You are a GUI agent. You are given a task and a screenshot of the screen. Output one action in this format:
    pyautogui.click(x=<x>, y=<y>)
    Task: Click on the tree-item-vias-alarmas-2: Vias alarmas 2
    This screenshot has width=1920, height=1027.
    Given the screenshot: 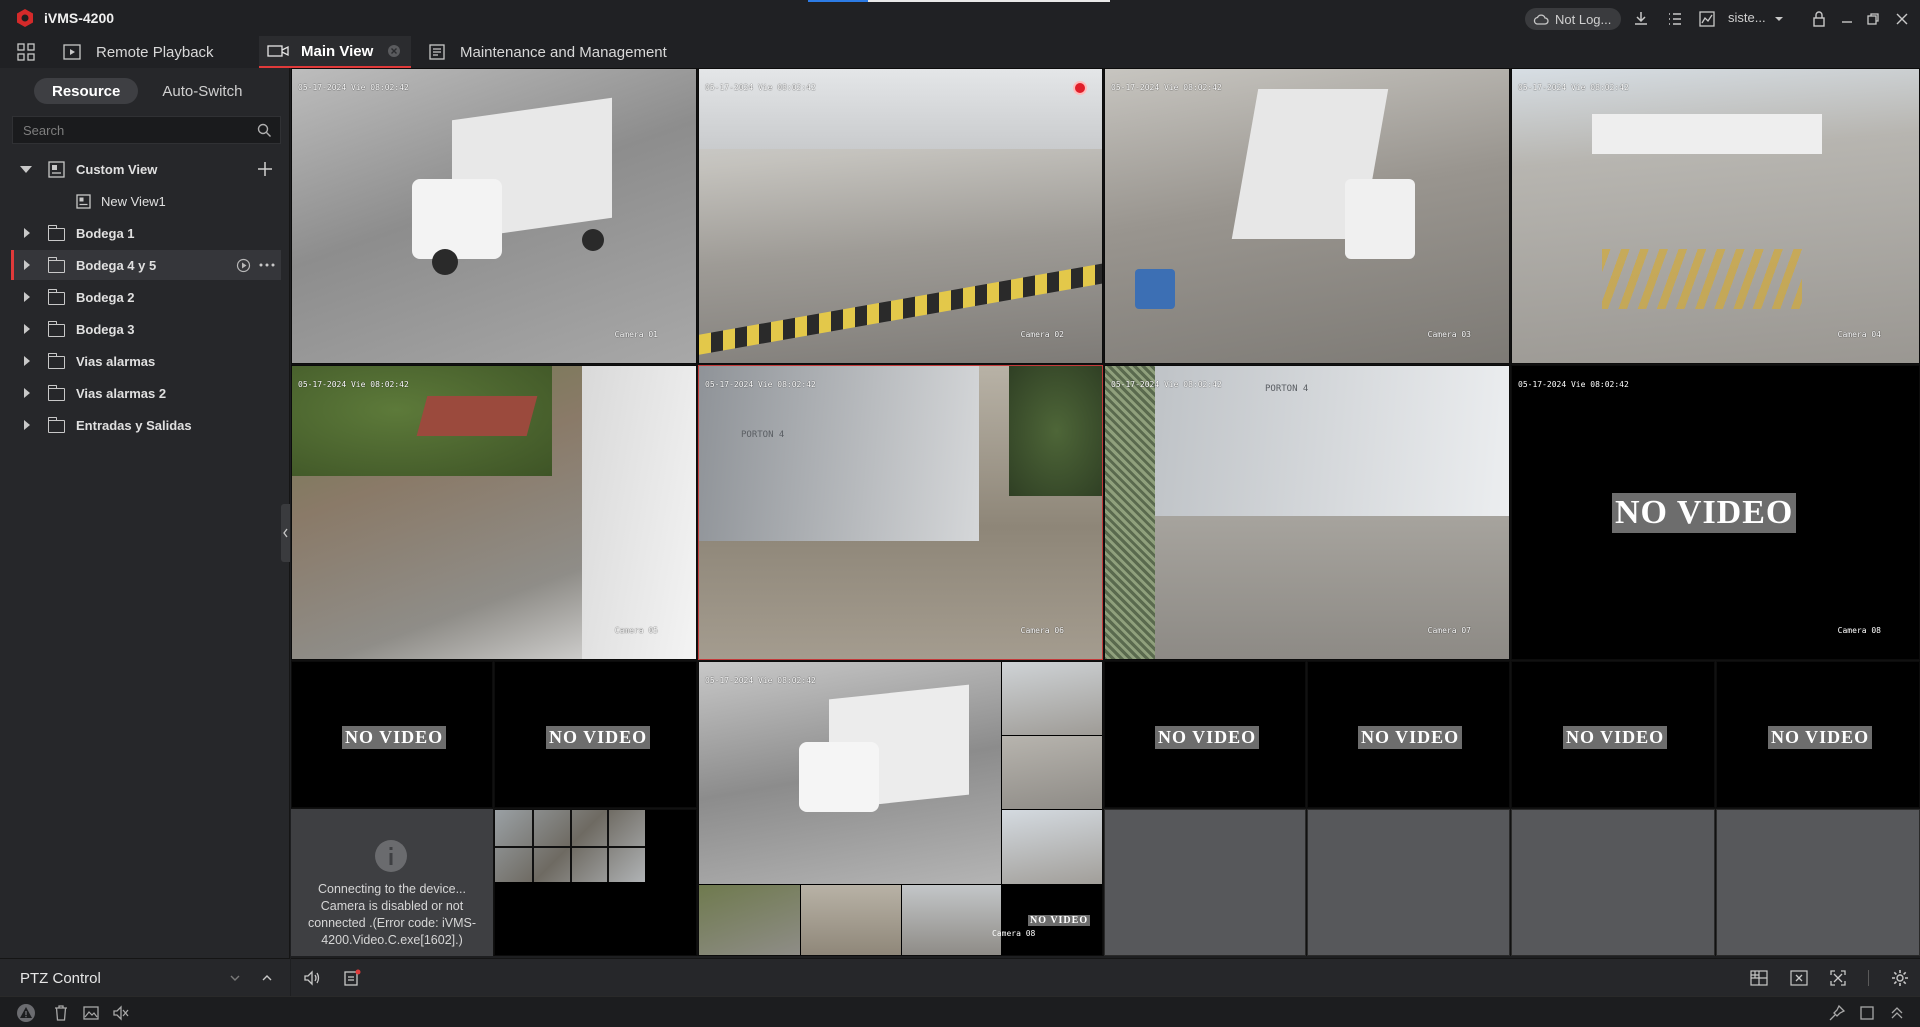 What is the action you would take?
    pyautogui.click(x=140, y=393)
    